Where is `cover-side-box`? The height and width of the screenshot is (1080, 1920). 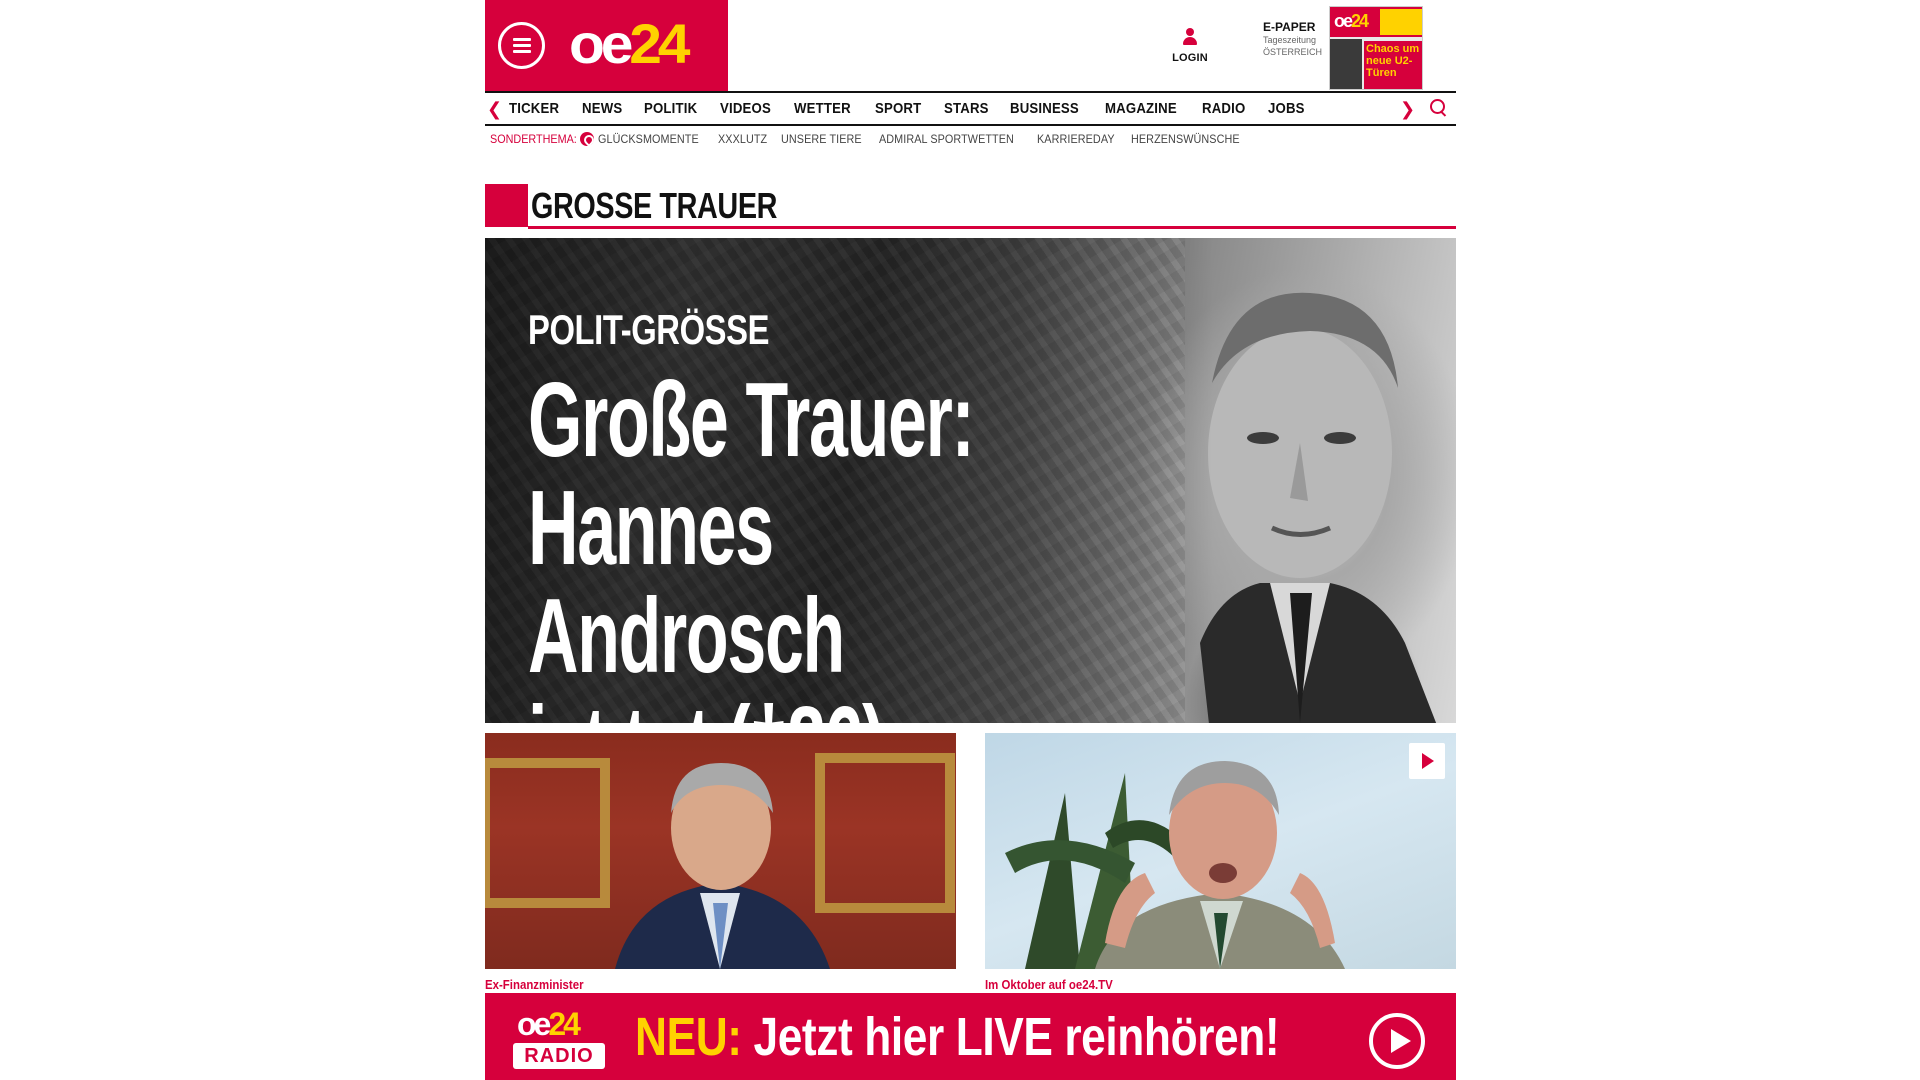
cover-side-box is located at coordinates (1401, 22).